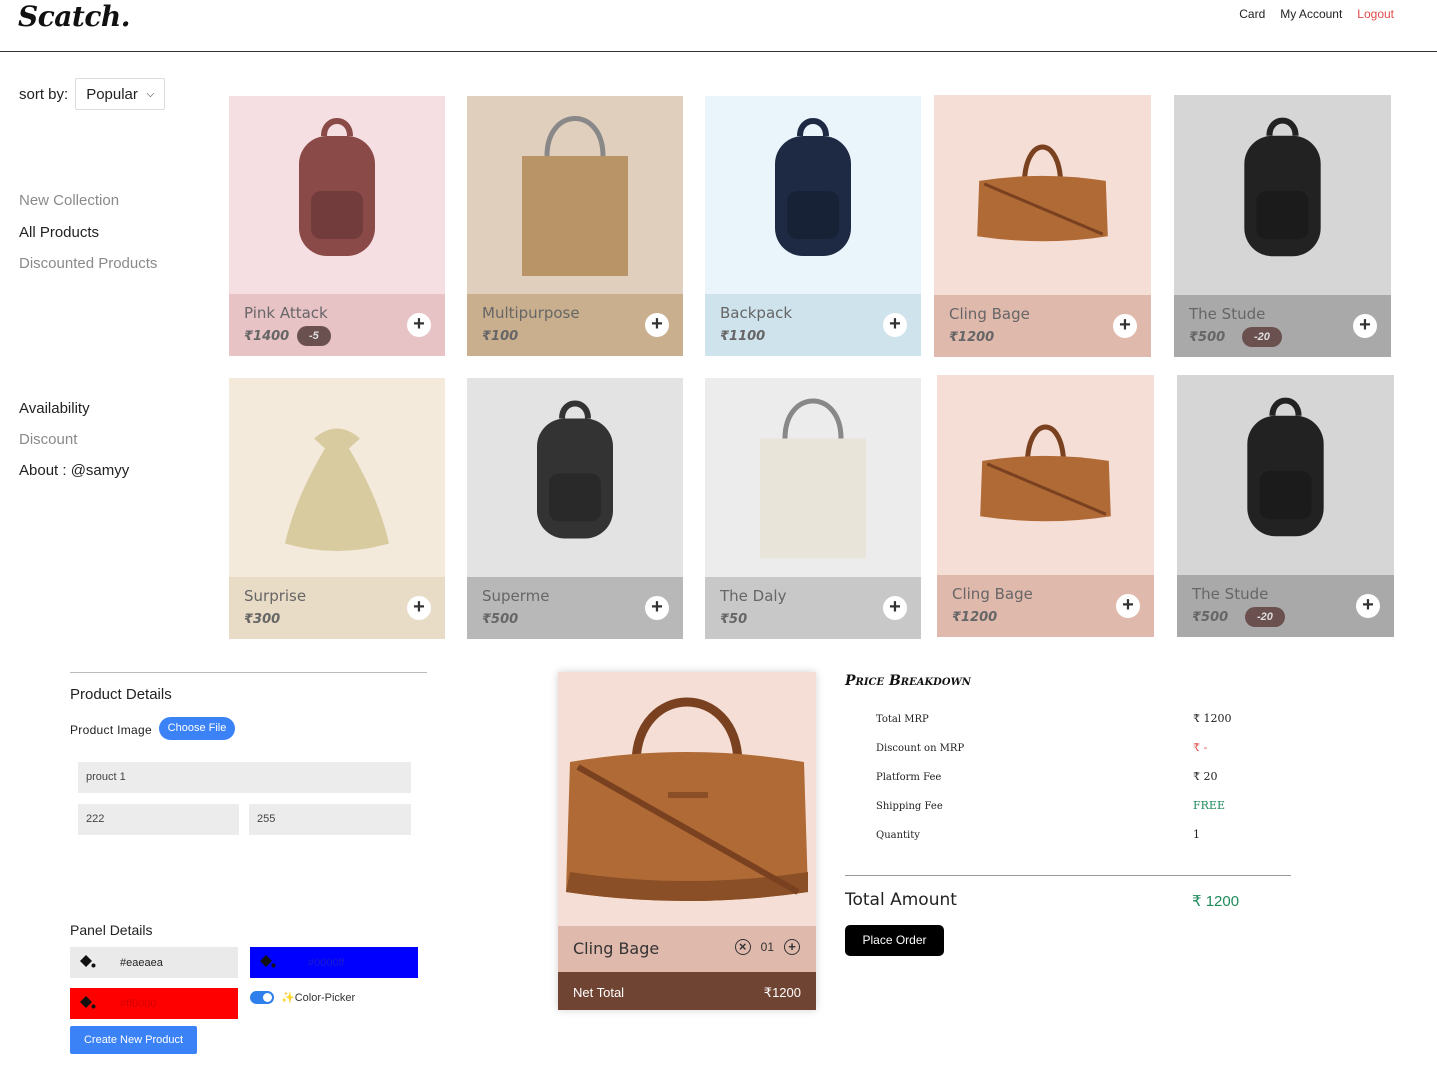 The height and width of the screenshot is (1080, 1437). What do you see at coordinates (286, 313) in the screenshot?
I see `product-name: Pink Attack` at bounding box center [286, 313].